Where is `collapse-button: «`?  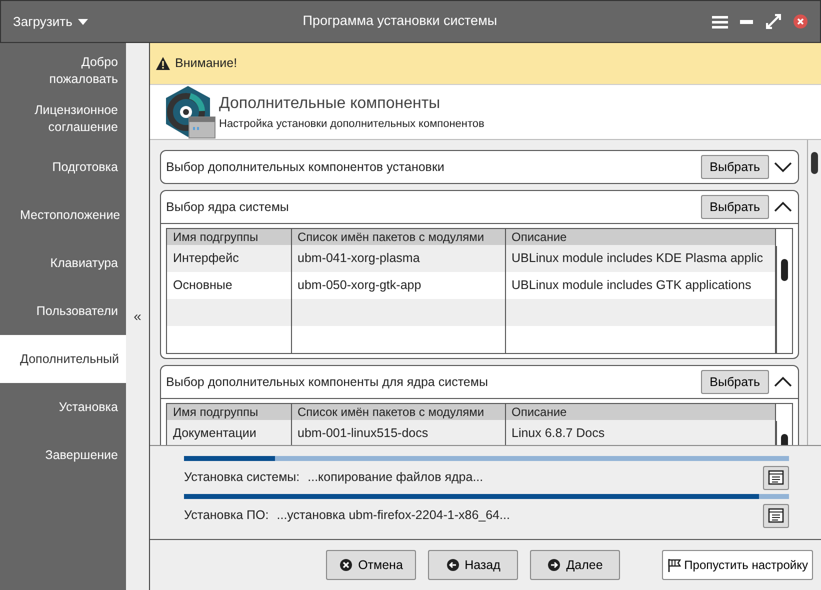 collapse-button: « is located at coordinates (138, 316).